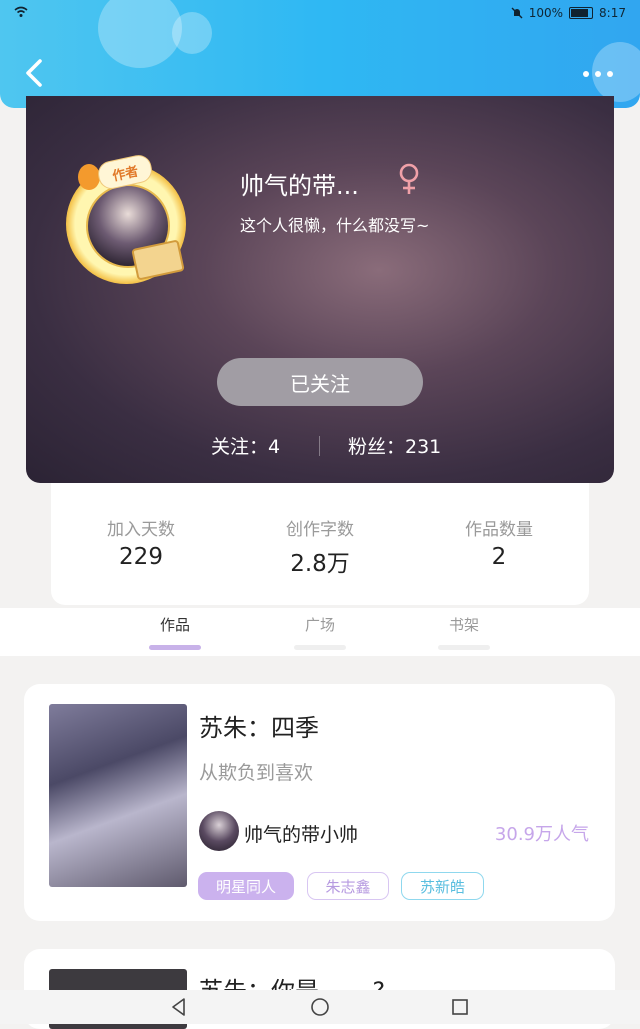 Image resolution: width=640 pixels, height=1029 pixels. What do you see at coordinates (179, 1007) in the screenshot?
I see `nav-back-icon` at bounding box center [179, 1007].